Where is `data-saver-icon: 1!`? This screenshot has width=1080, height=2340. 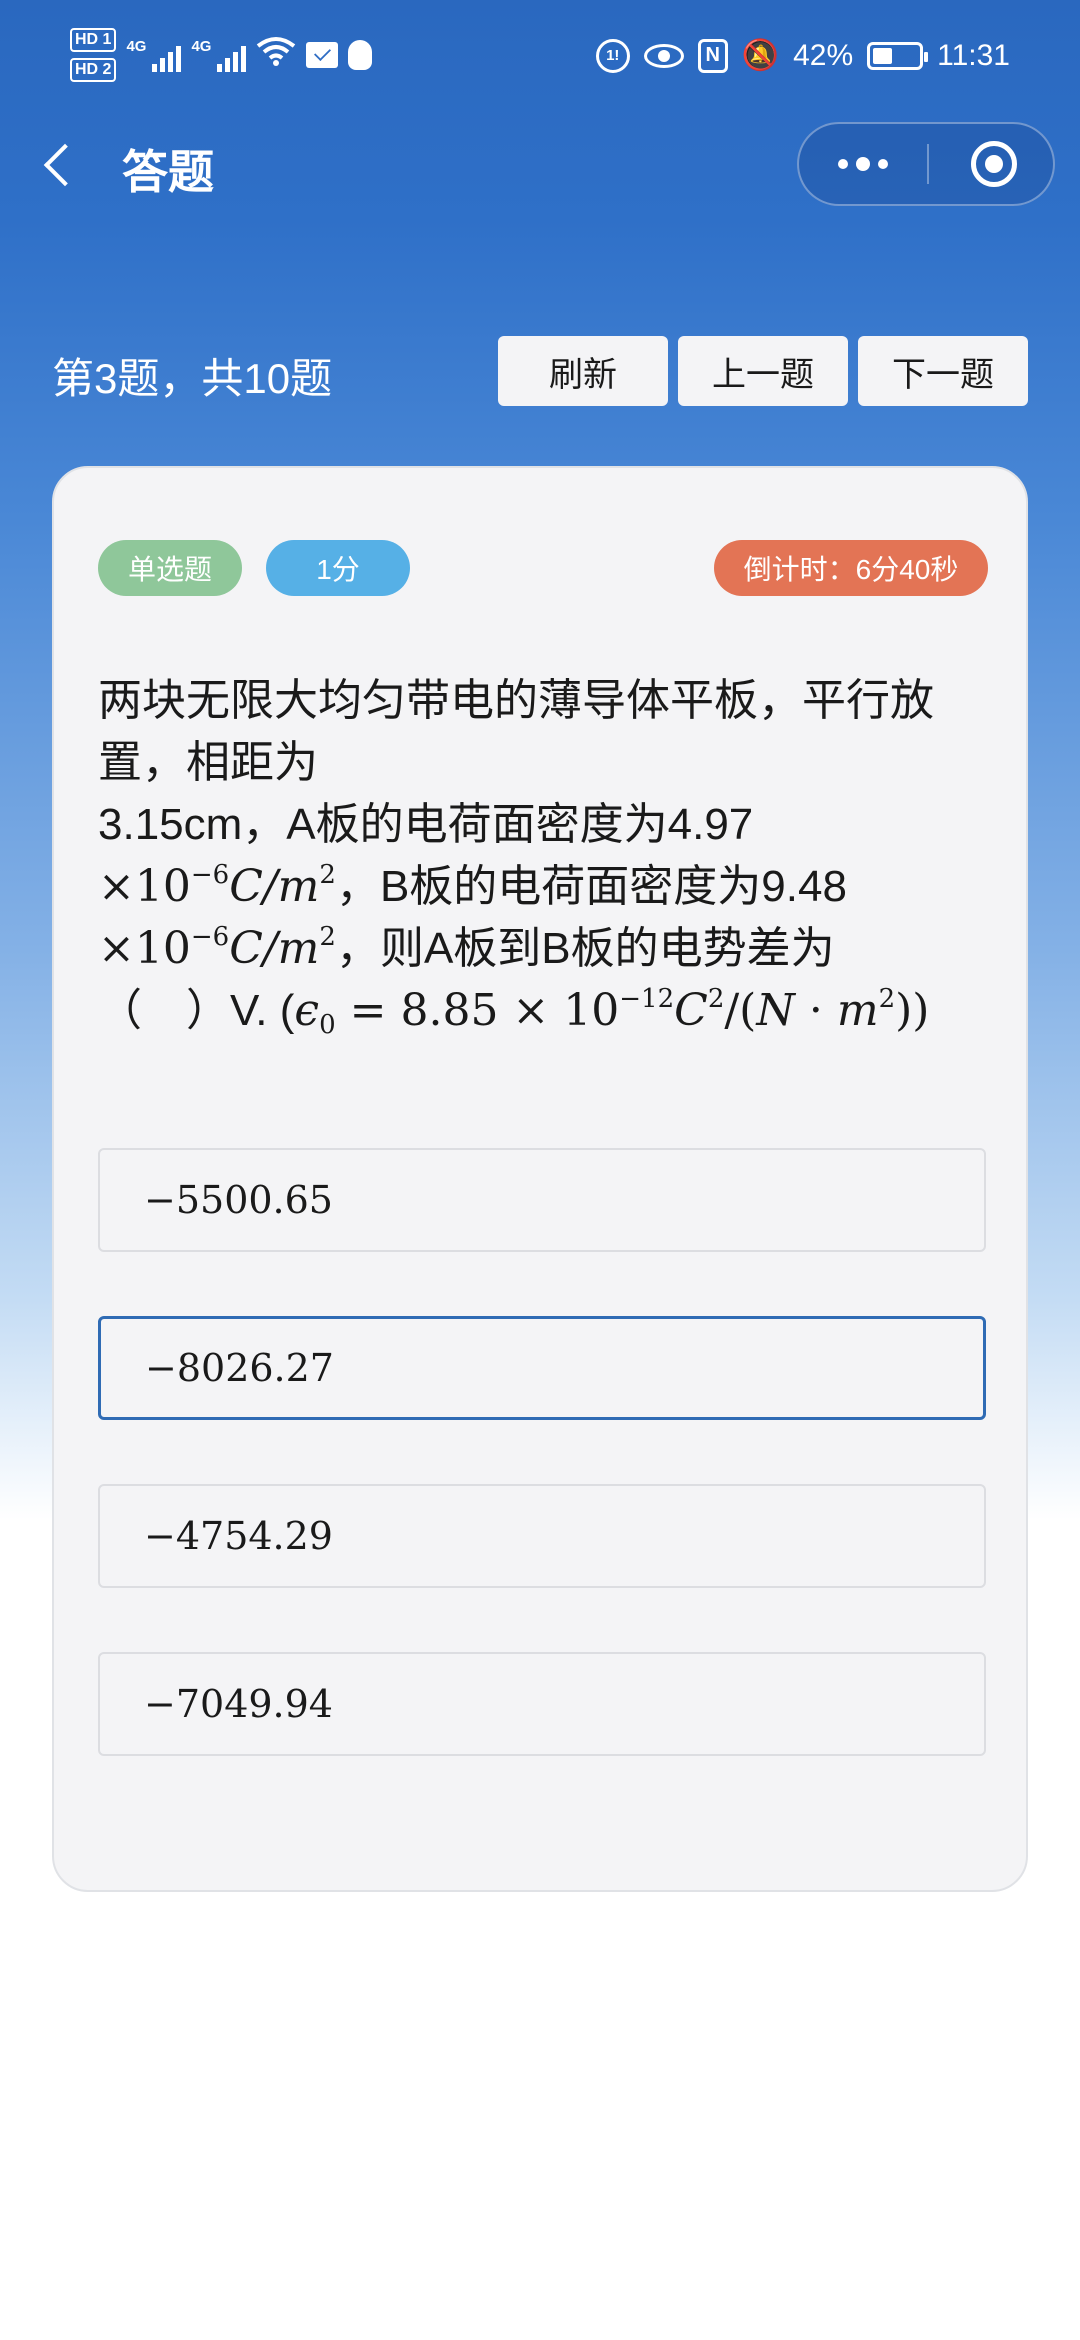 data-saver-icon: 1! is located at coordinates (612, 55).